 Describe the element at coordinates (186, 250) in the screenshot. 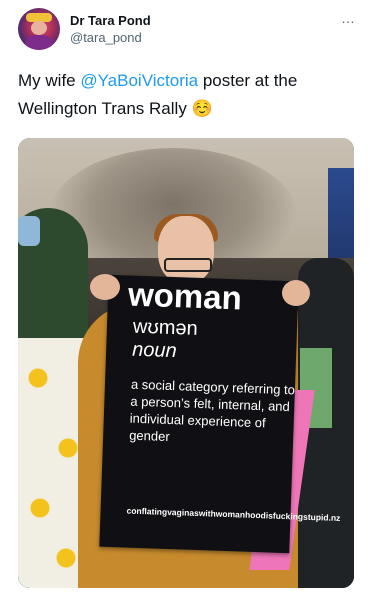

I see `photo-head` at that location.